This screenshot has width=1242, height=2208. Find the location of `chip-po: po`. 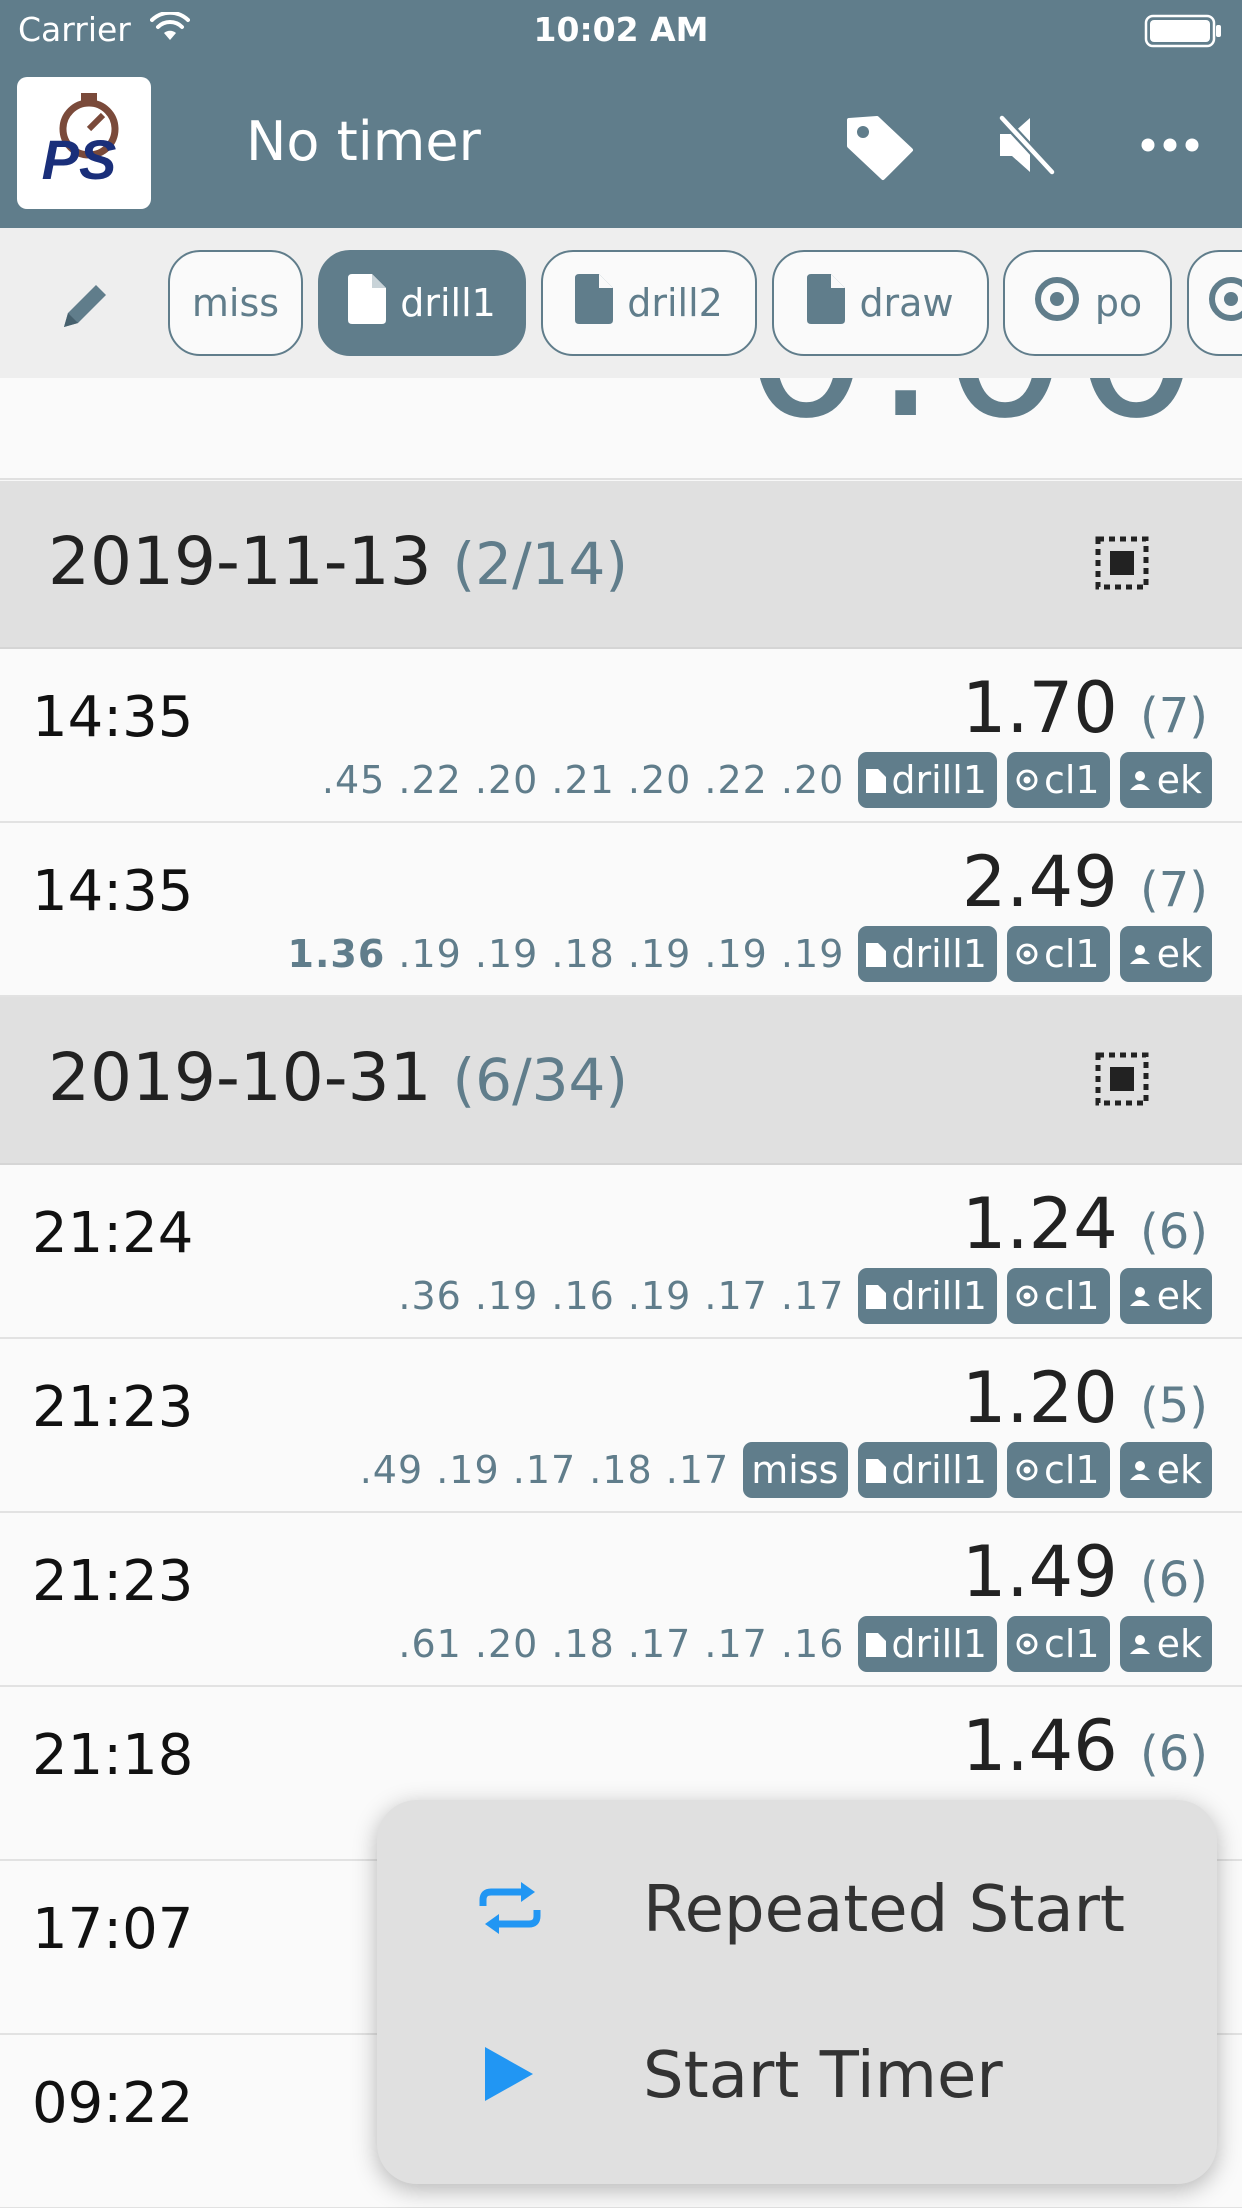

chip-po: po is located at coordinates (1087, 303).